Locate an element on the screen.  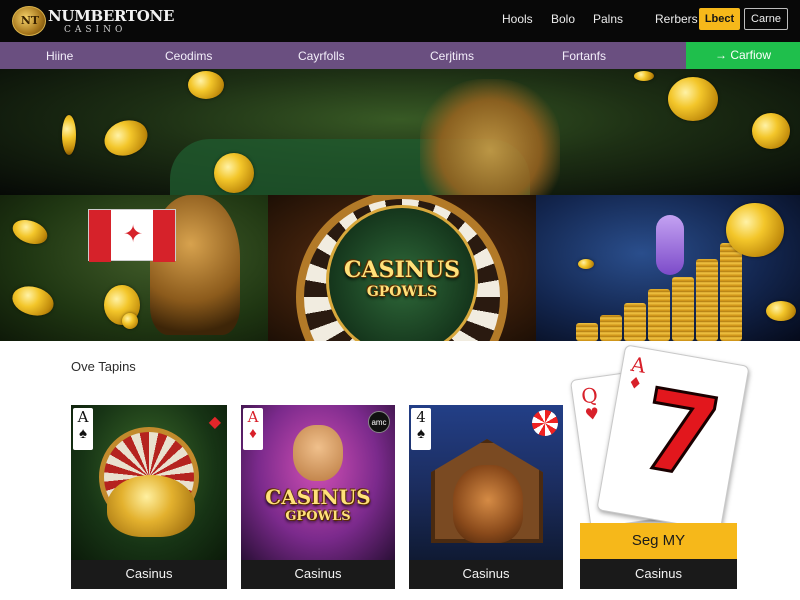
game-card: CASINUS GPOWLS A ♦ amc Casinus is located at coordinates (318, 497).